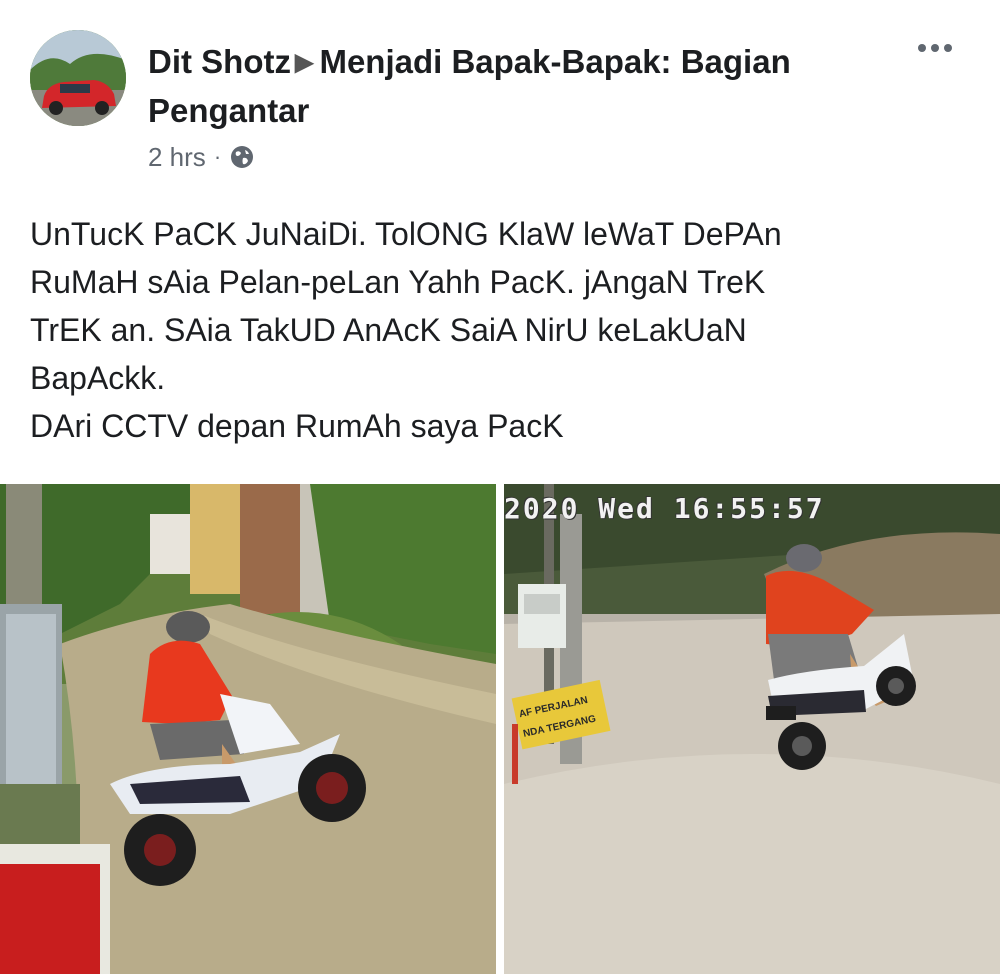 Image resolution: width=1000 pixels, height=974 pixels. I want to click on post-text-line: BapAckk., so click(98, 378).